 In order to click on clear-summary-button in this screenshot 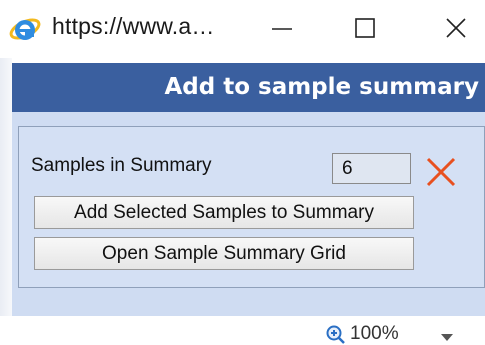, I will do `click(441, 172)`.